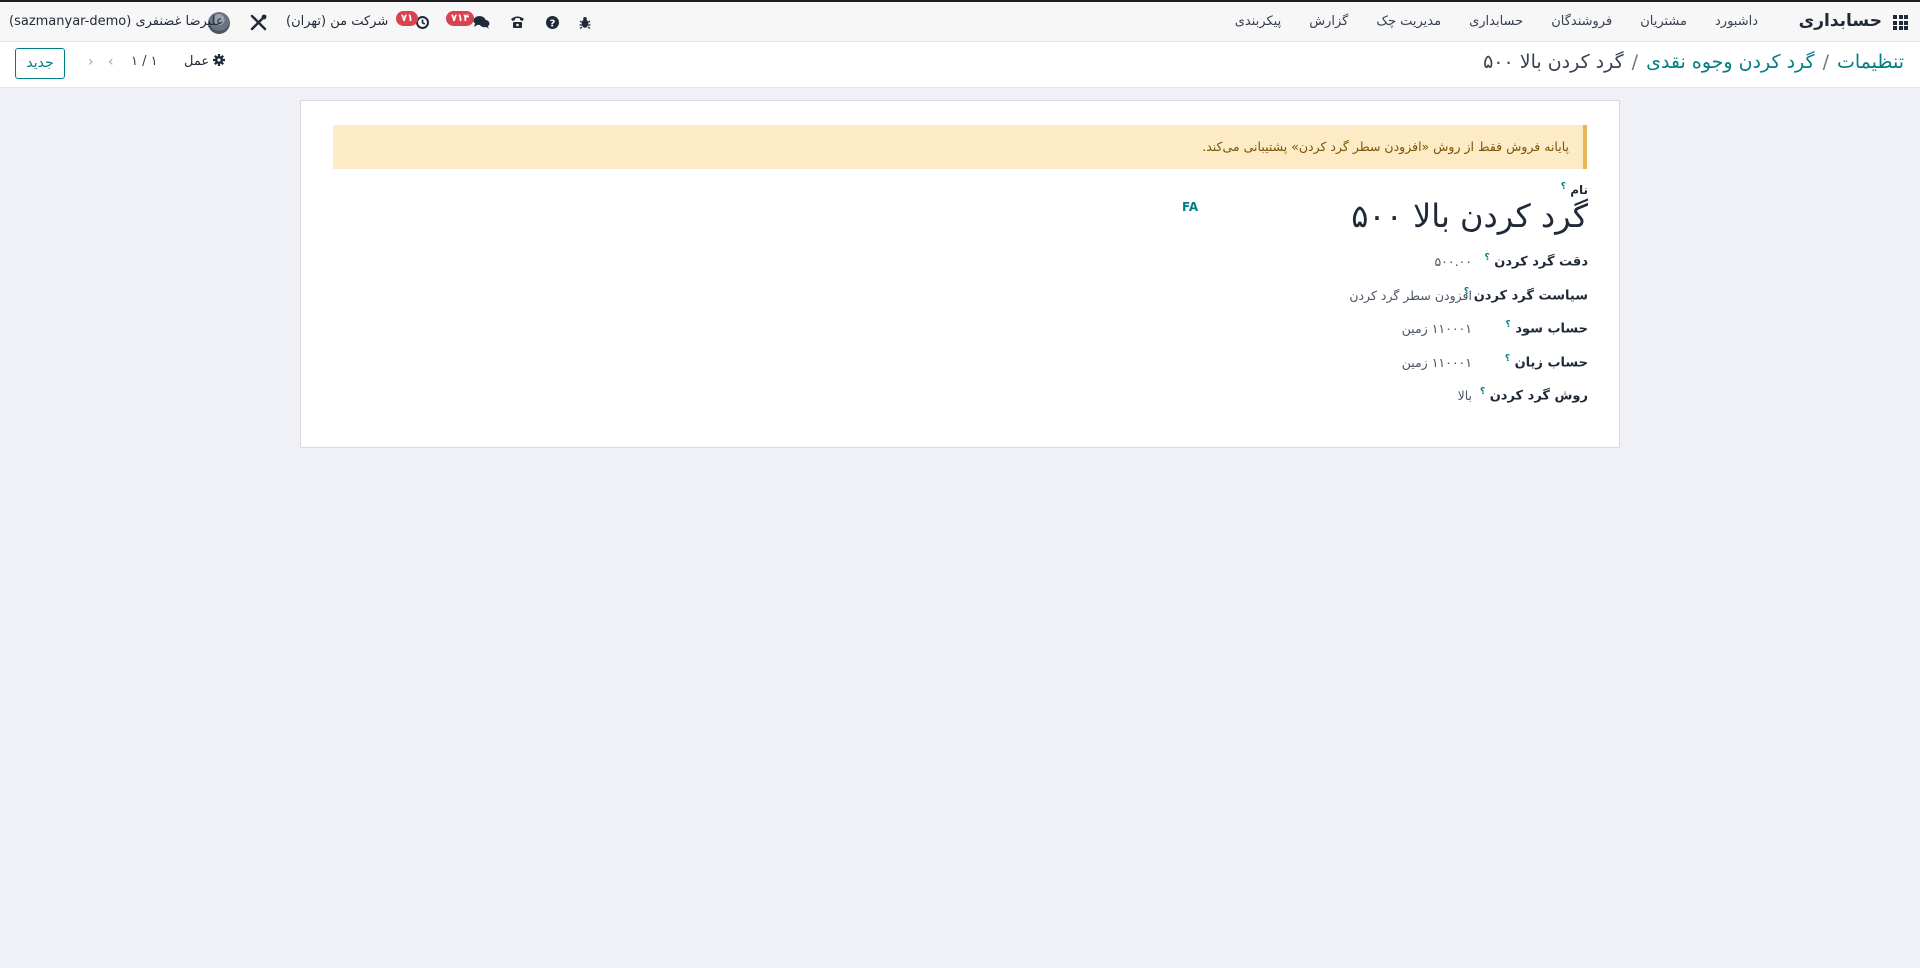 This screenshot has height=968, width=1920. What do you see at coordinates (1465, 395) in the screenshot?
I see `rounding-method-value: بالا` at bounding box center [1465, 395].